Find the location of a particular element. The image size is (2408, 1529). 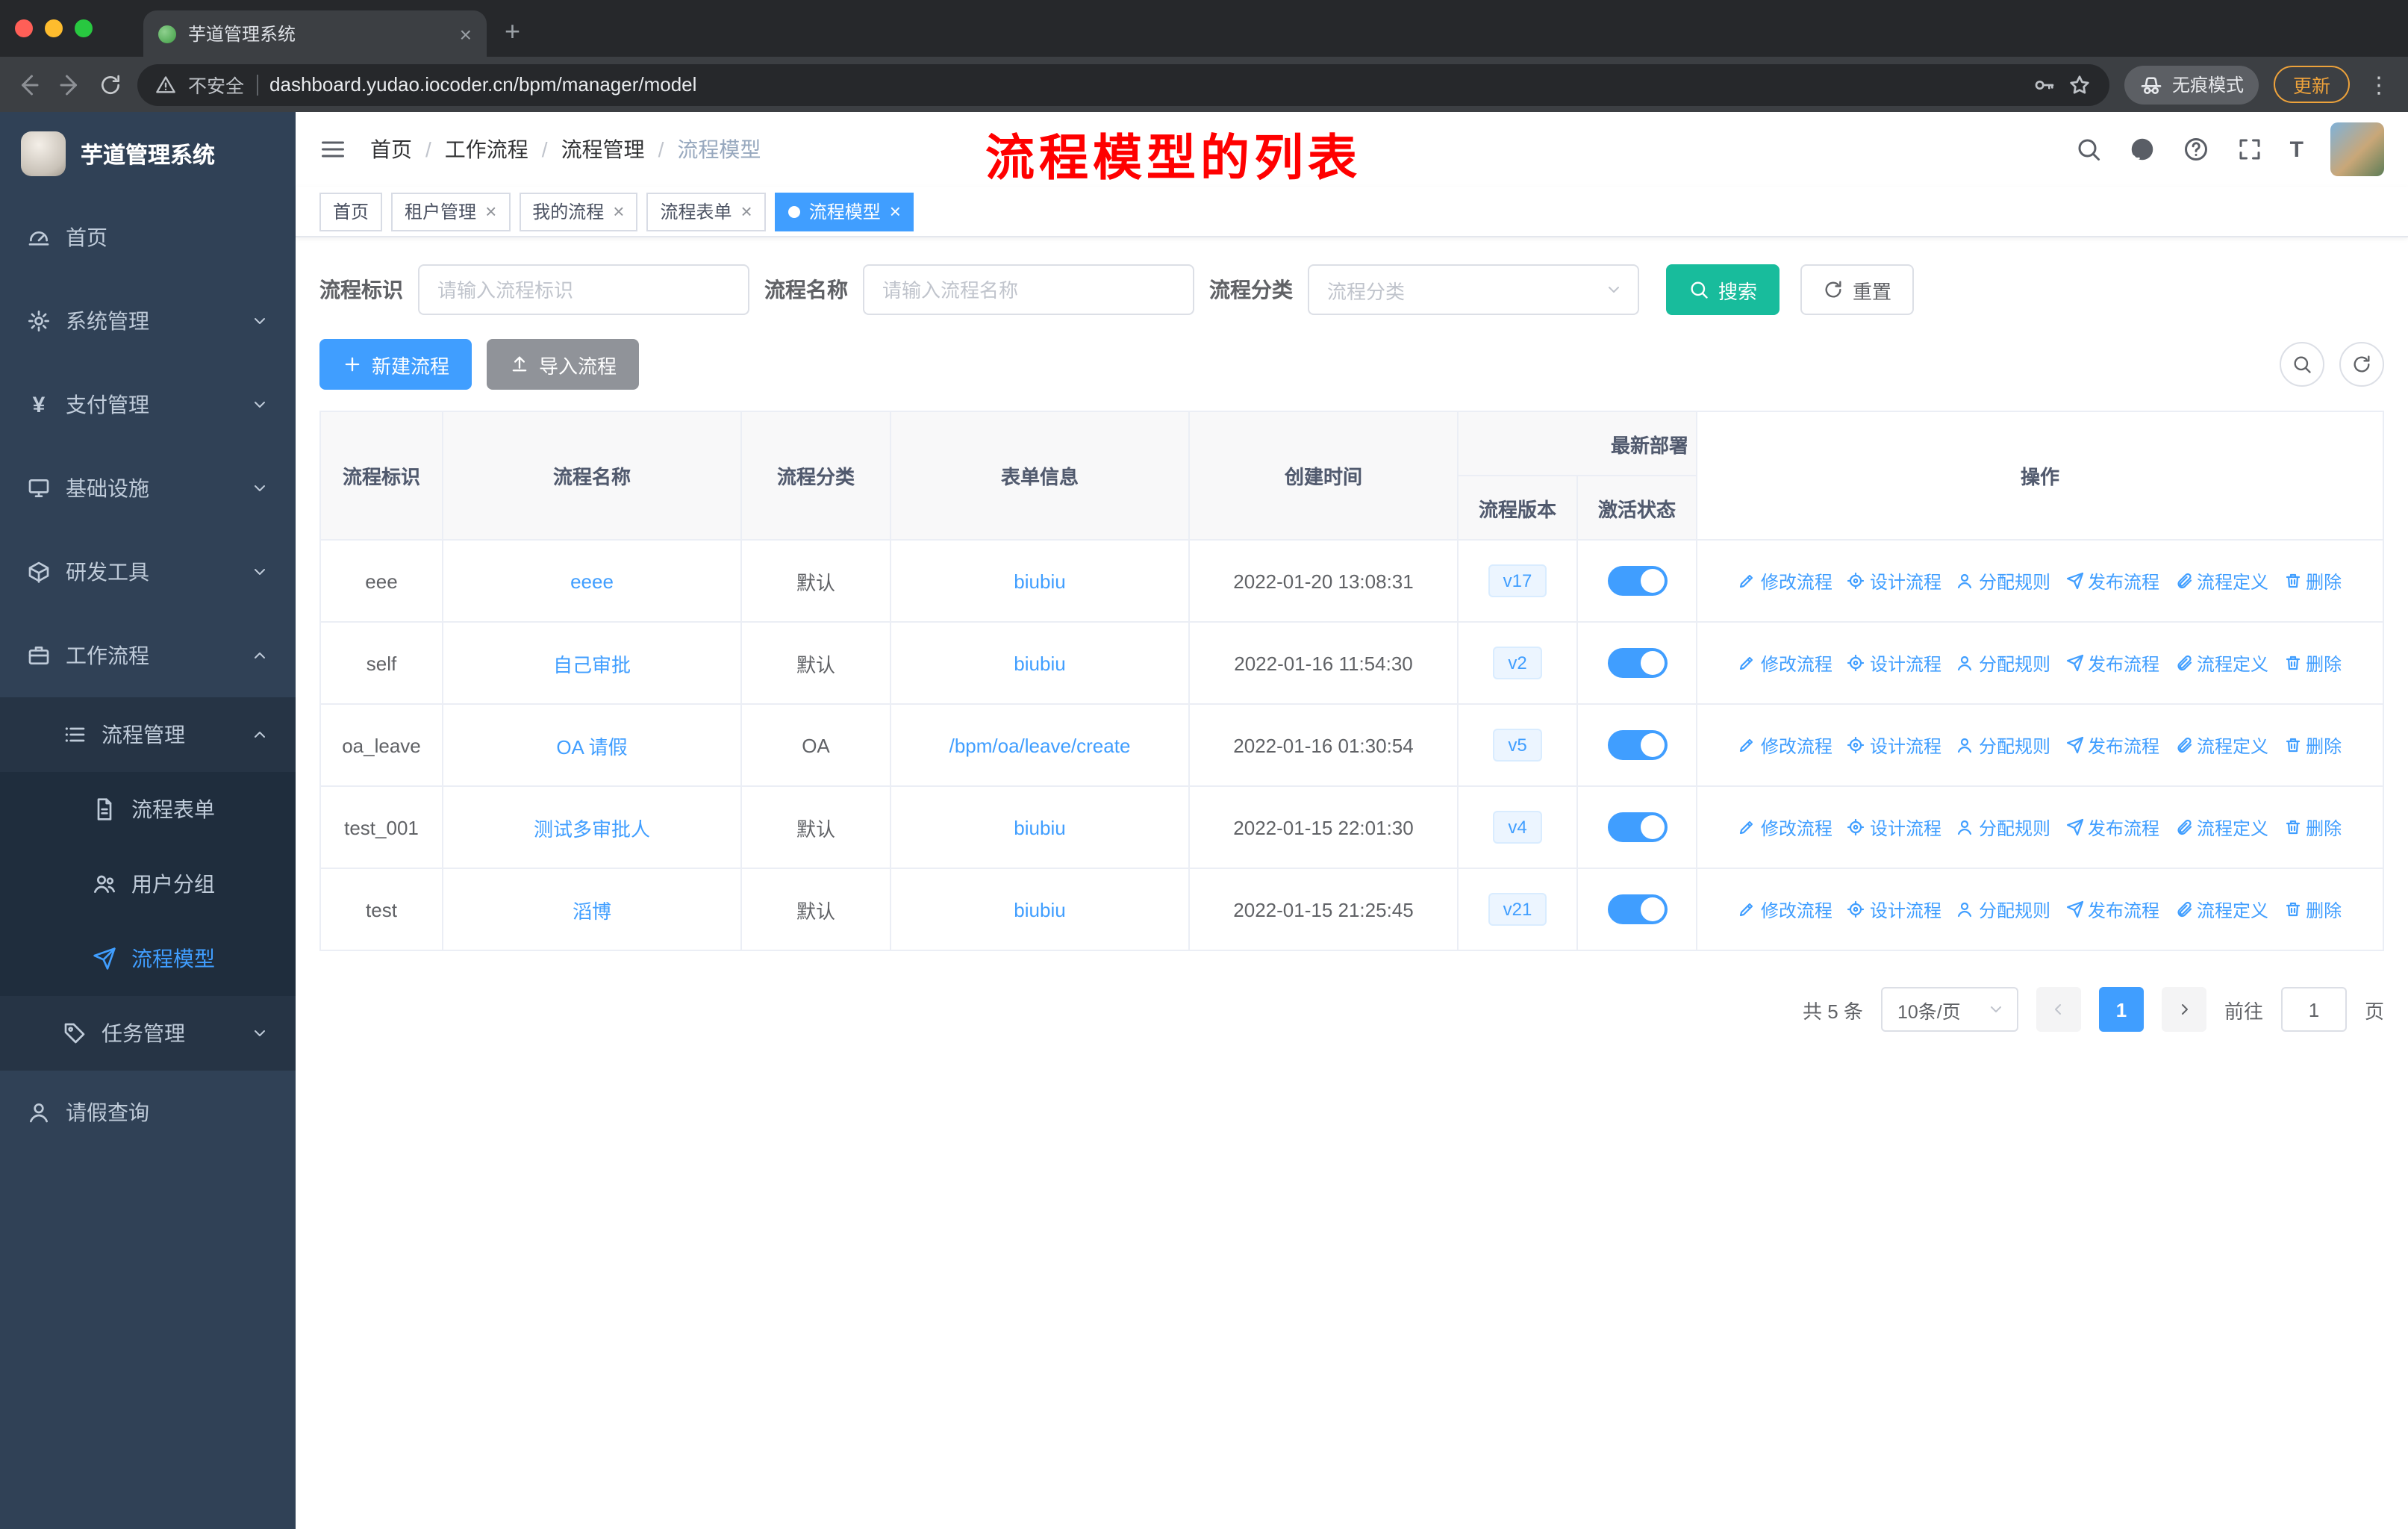

process-name-link: 测试多审批人 is located at coordinates (592, 829).